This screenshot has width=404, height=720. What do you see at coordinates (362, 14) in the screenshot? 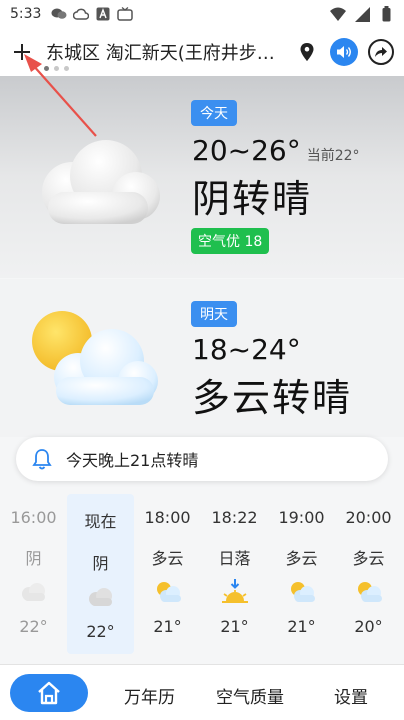
I see `signal-icon` at bounding box center [362, 14].